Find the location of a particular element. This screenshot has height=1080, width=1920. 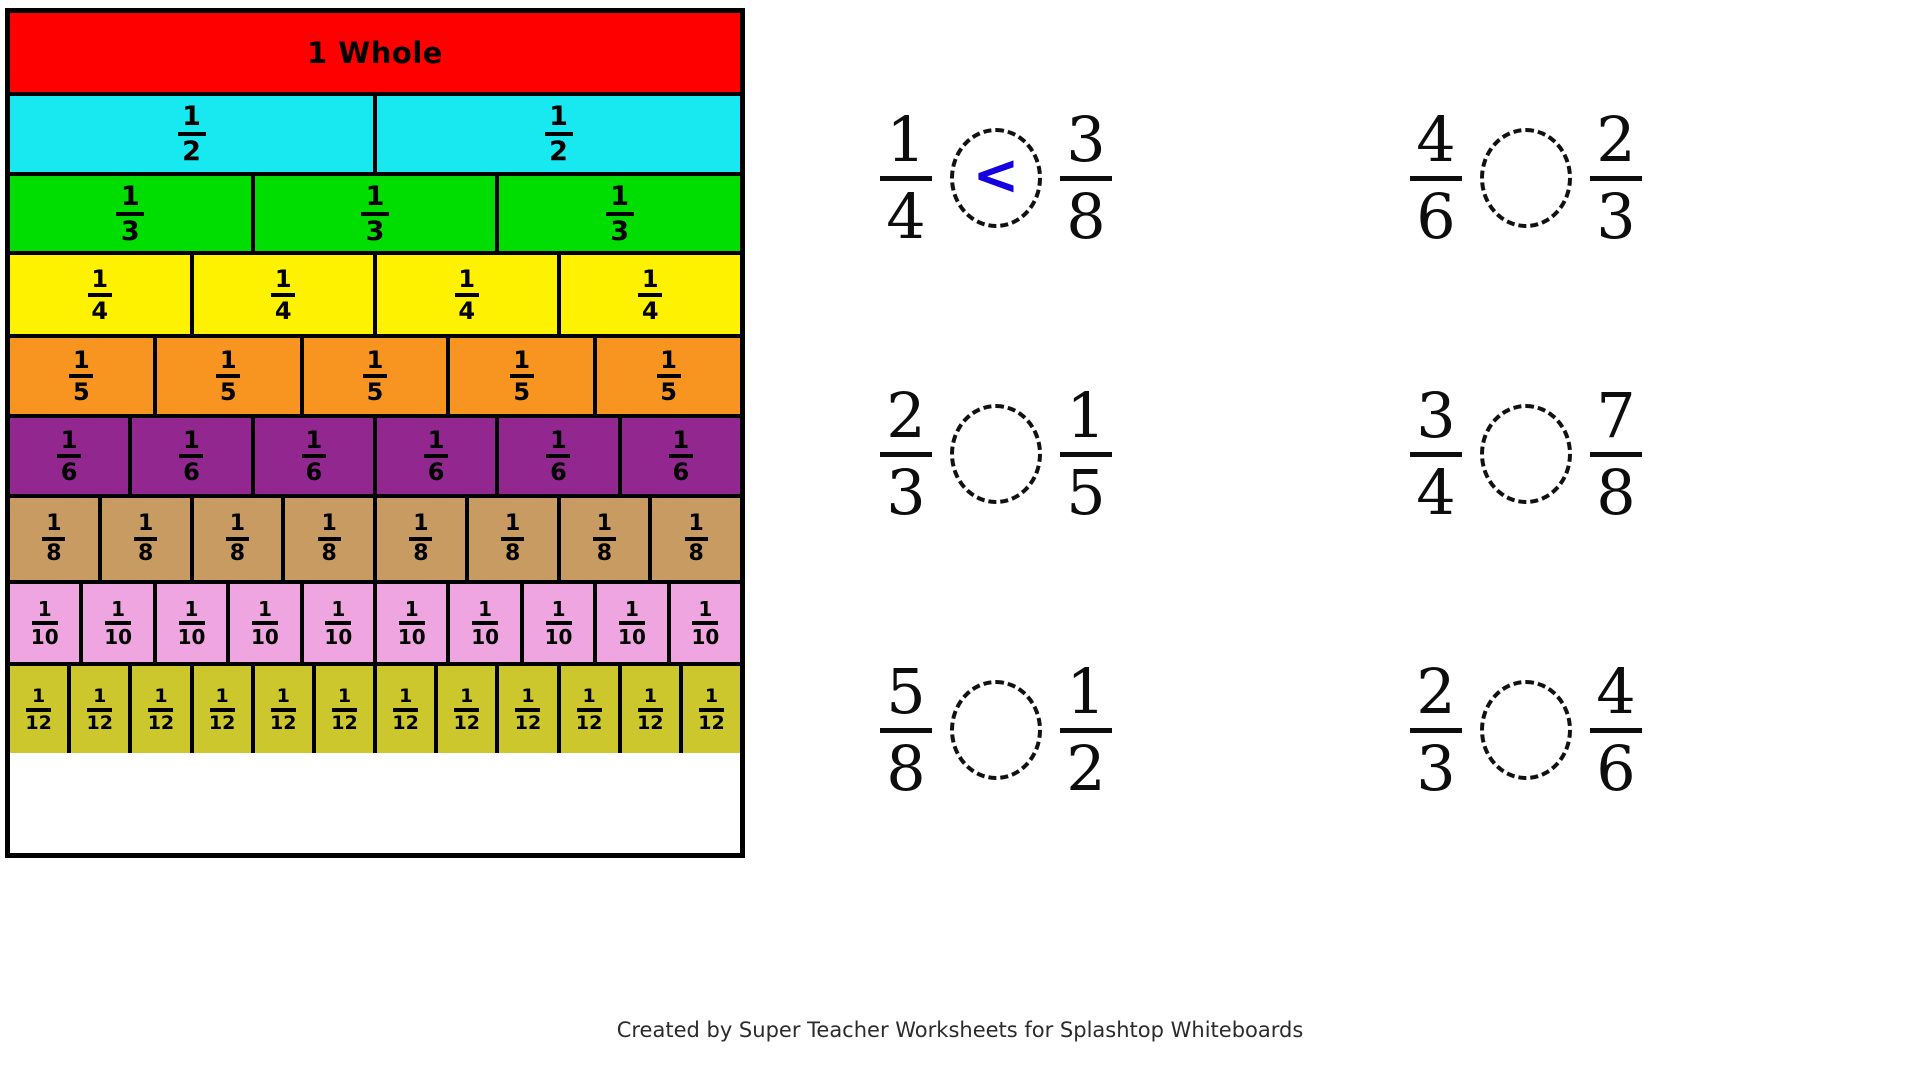

strip-row-4: 14141414 is located at coordinates (375, 296).